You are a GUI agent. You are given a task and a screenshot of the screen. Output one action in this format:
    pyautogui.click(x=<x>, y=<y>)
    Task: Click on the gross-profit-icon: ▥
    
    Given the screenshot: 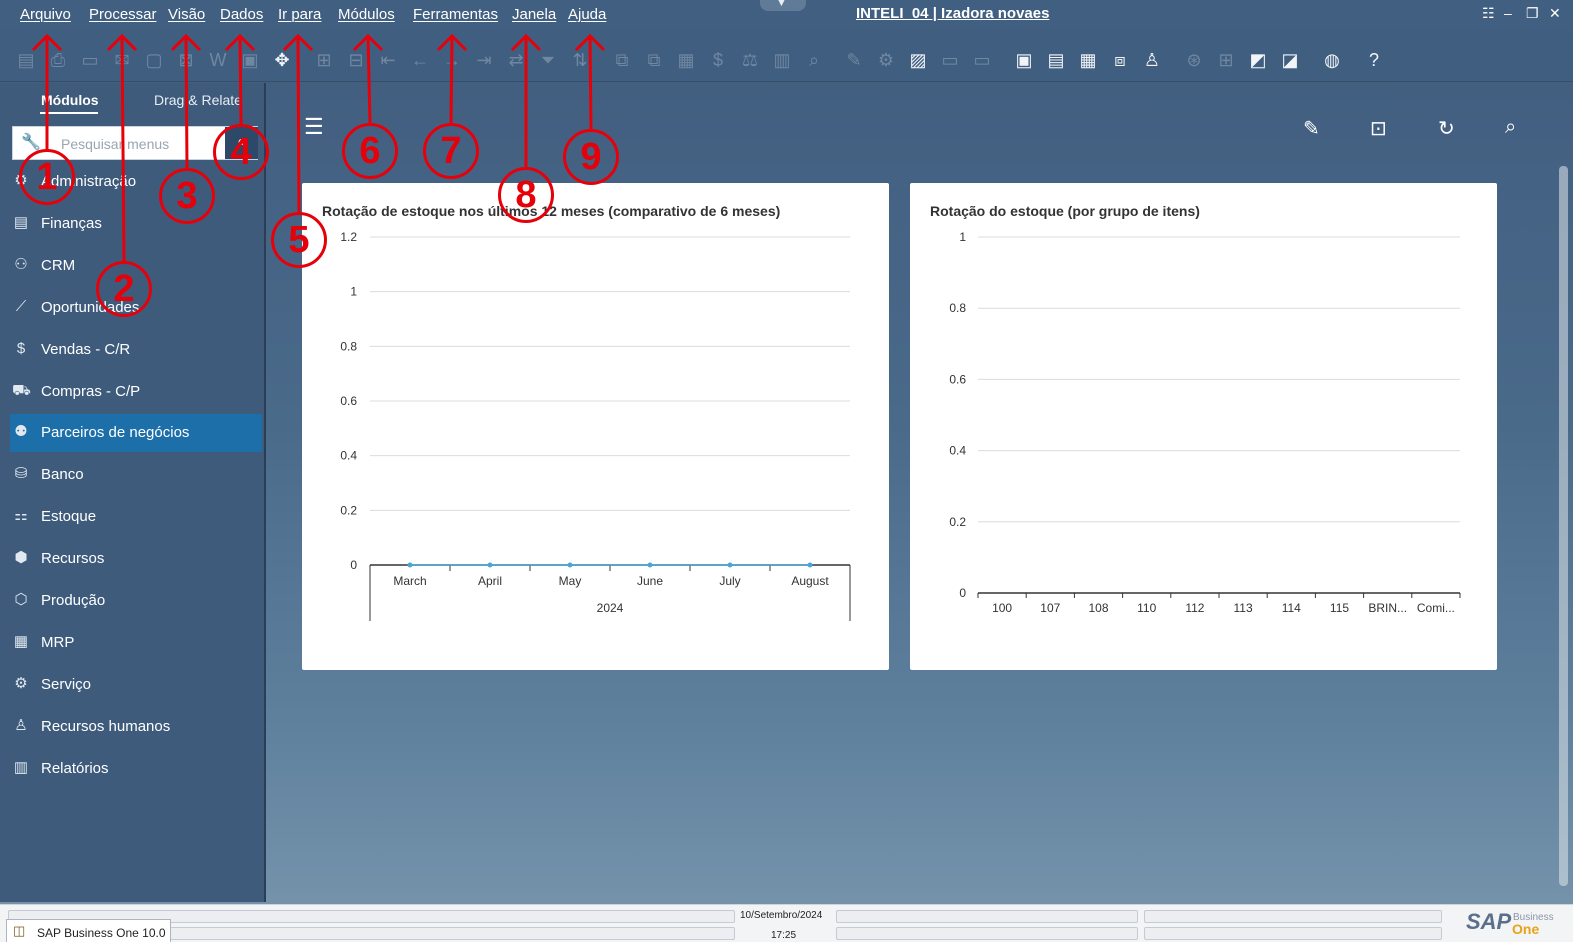 What is the action you would take?
    pyautogui.click(x=782, y=60)
    